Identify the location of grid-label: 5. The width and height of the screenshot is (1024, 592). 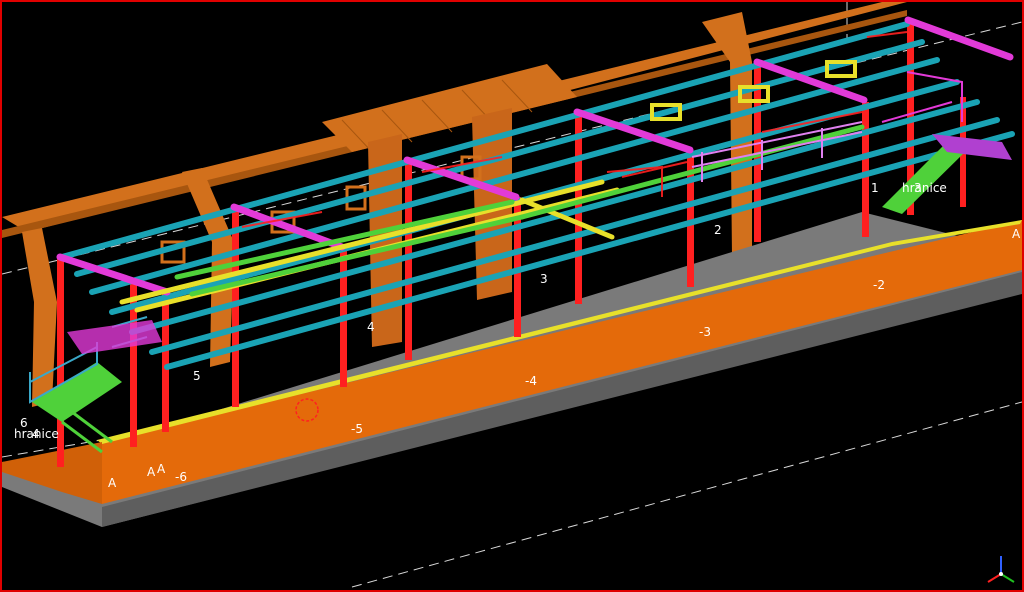
(197, 376).